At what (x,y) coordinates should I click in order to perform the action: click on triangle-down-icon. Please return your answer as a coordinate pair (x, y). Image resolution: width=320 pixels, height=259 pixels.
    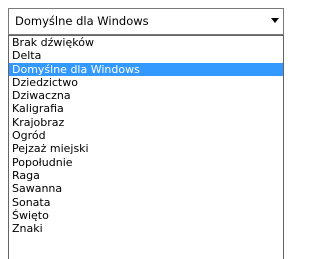
    Looking at the image, I should click on (275, 21).